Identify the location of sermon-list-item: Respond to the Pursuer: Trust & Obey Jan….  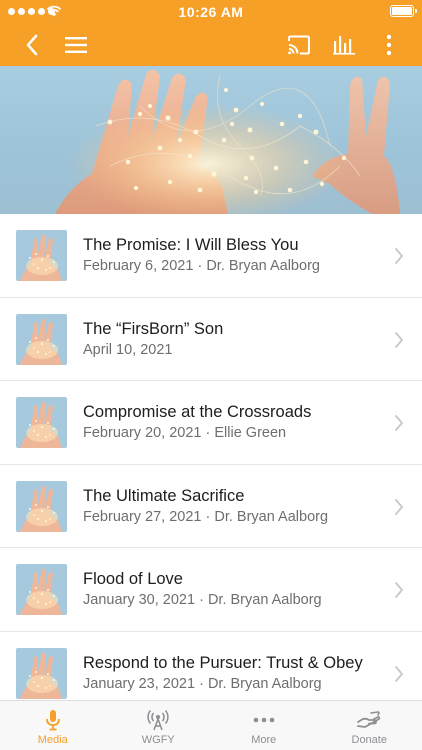
(211, 665).